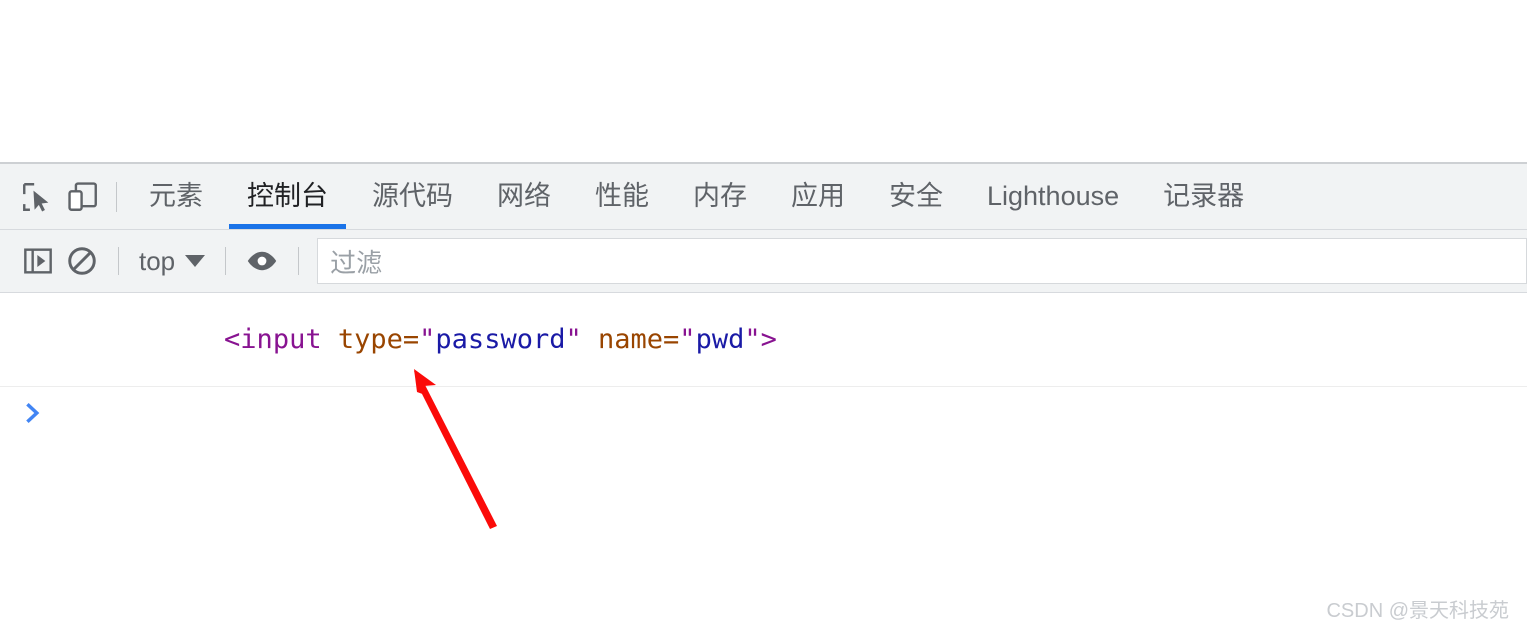  What do you see at coordinates (427, 339) in the screenshot?
I see `html-token-quote-1: "` at bounding box center [427, 339].